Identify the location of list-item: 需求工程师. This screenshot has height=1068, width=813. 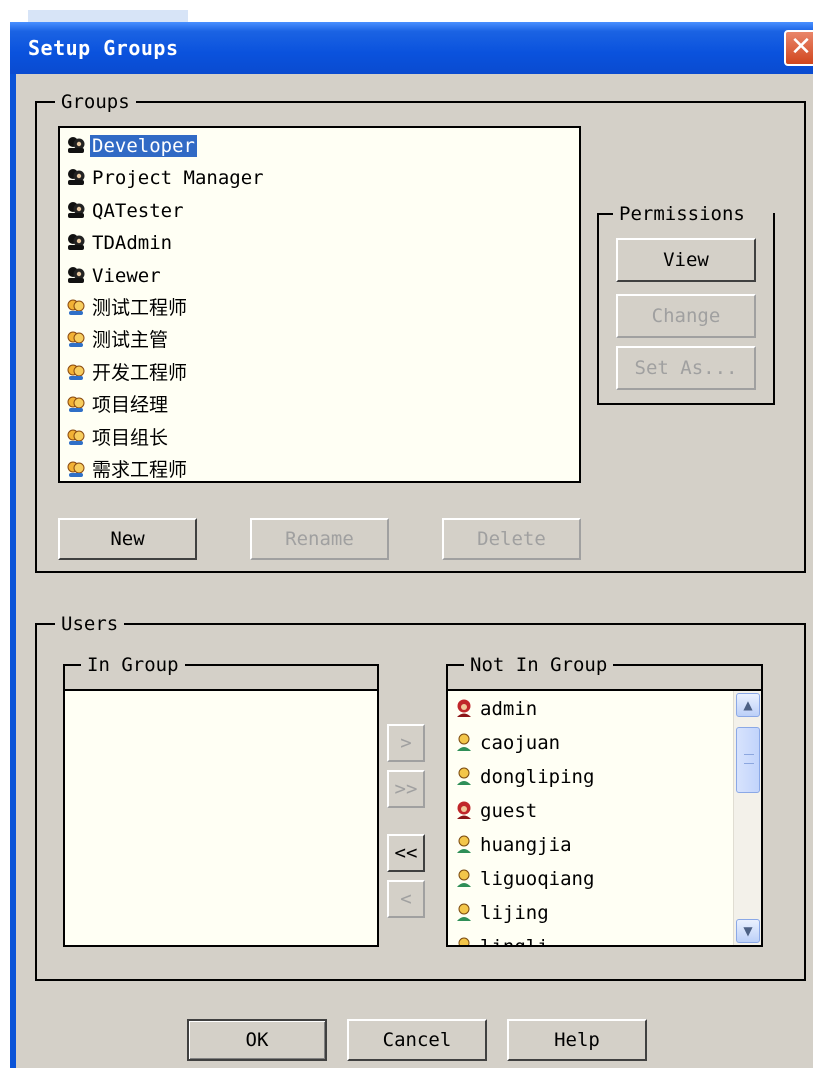
(127, 467).